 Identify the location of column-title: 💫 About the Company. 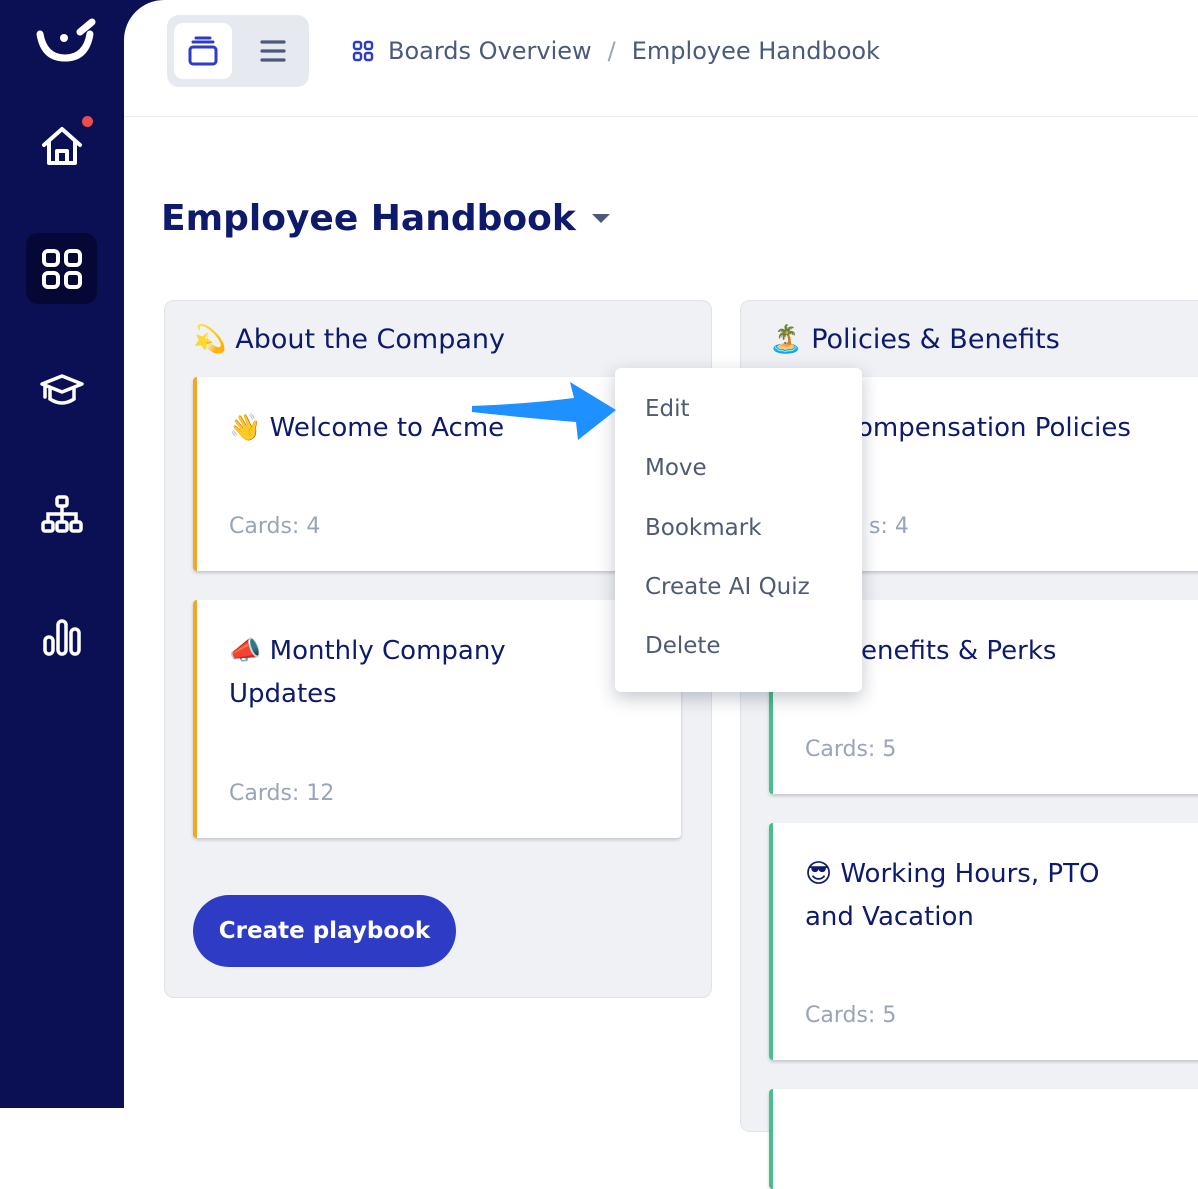
(349, 339).